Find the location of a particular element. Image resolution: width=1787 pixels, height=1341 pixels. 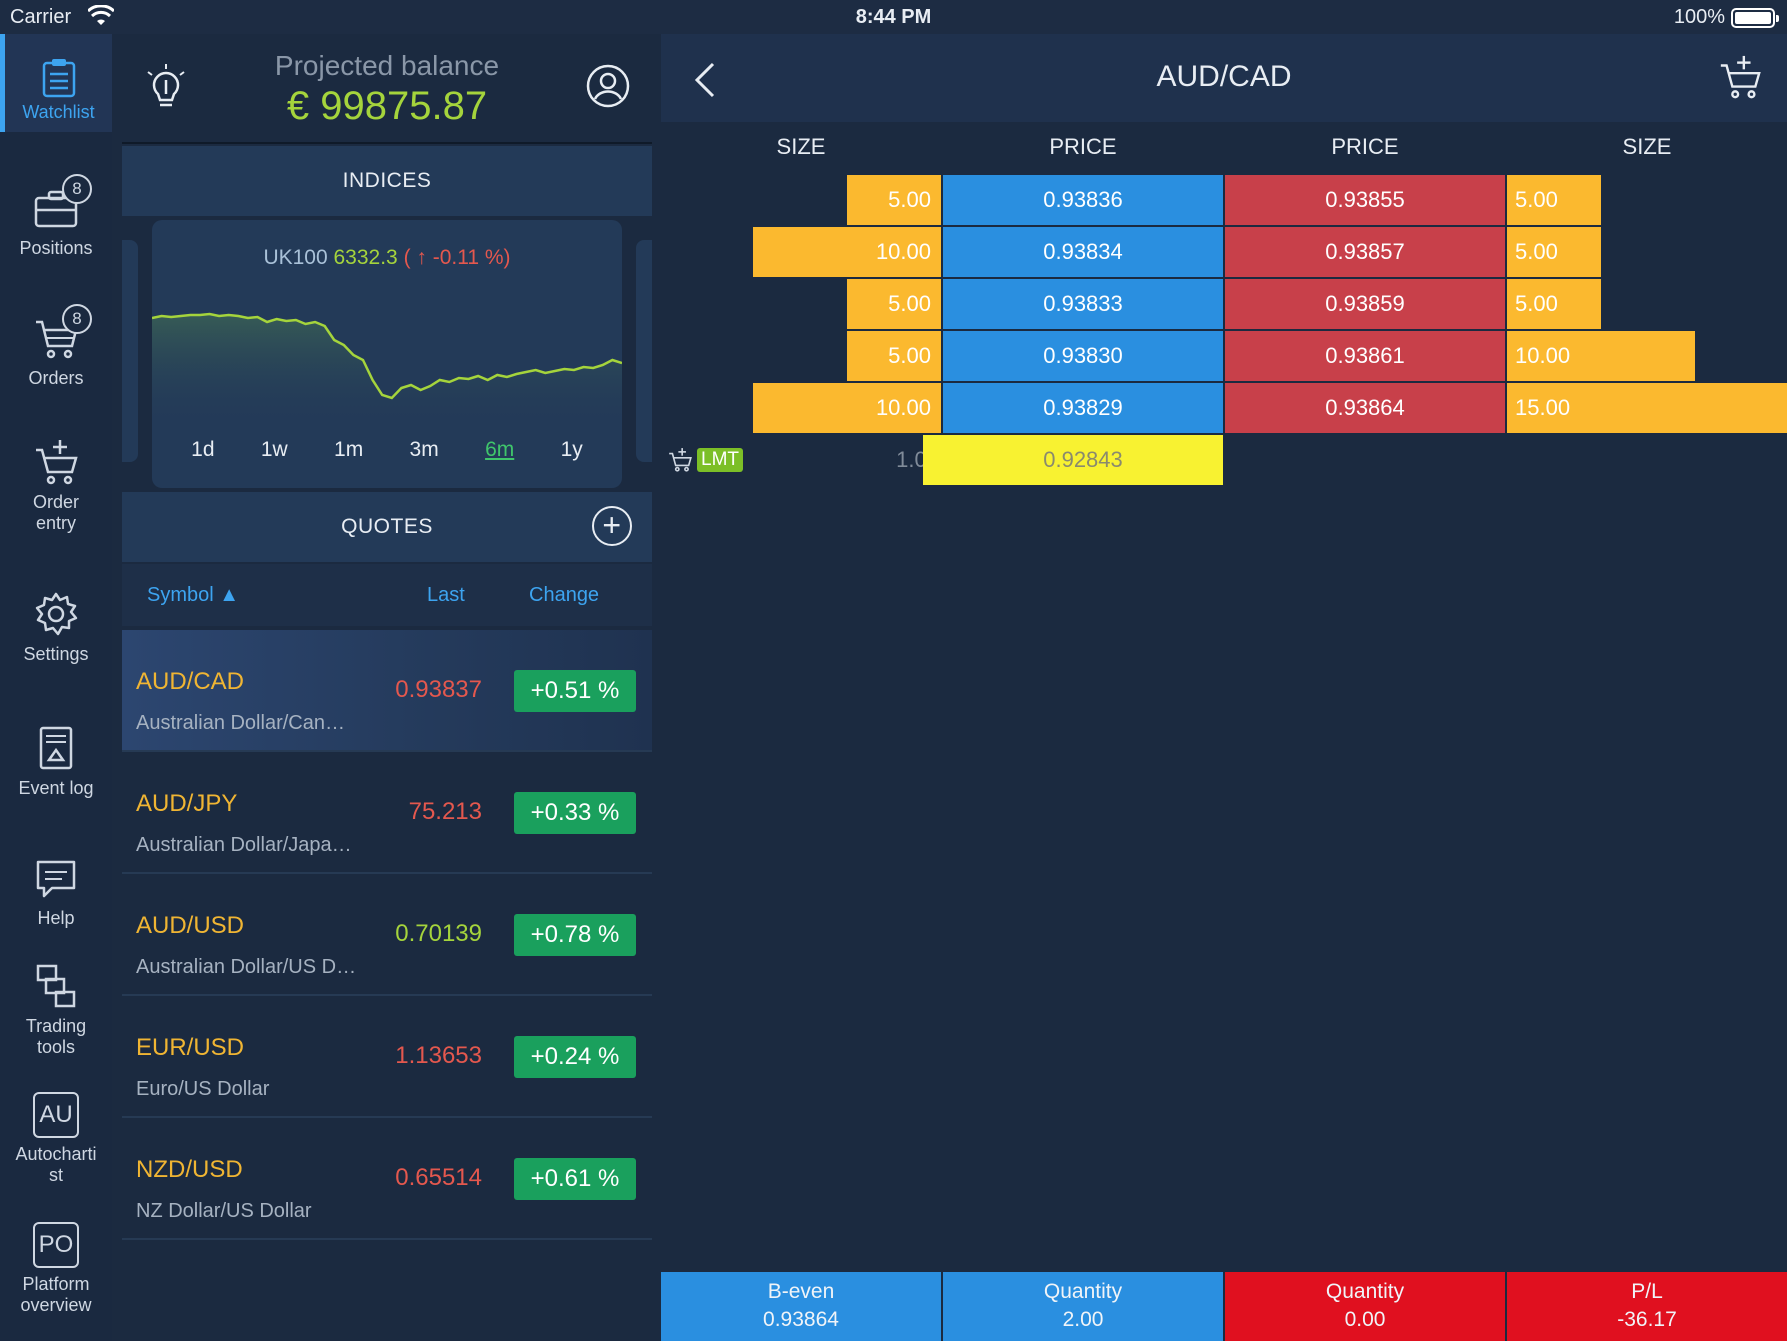

nav-platform-overview: PO Platform overview is located at coordinates (56, 1269).